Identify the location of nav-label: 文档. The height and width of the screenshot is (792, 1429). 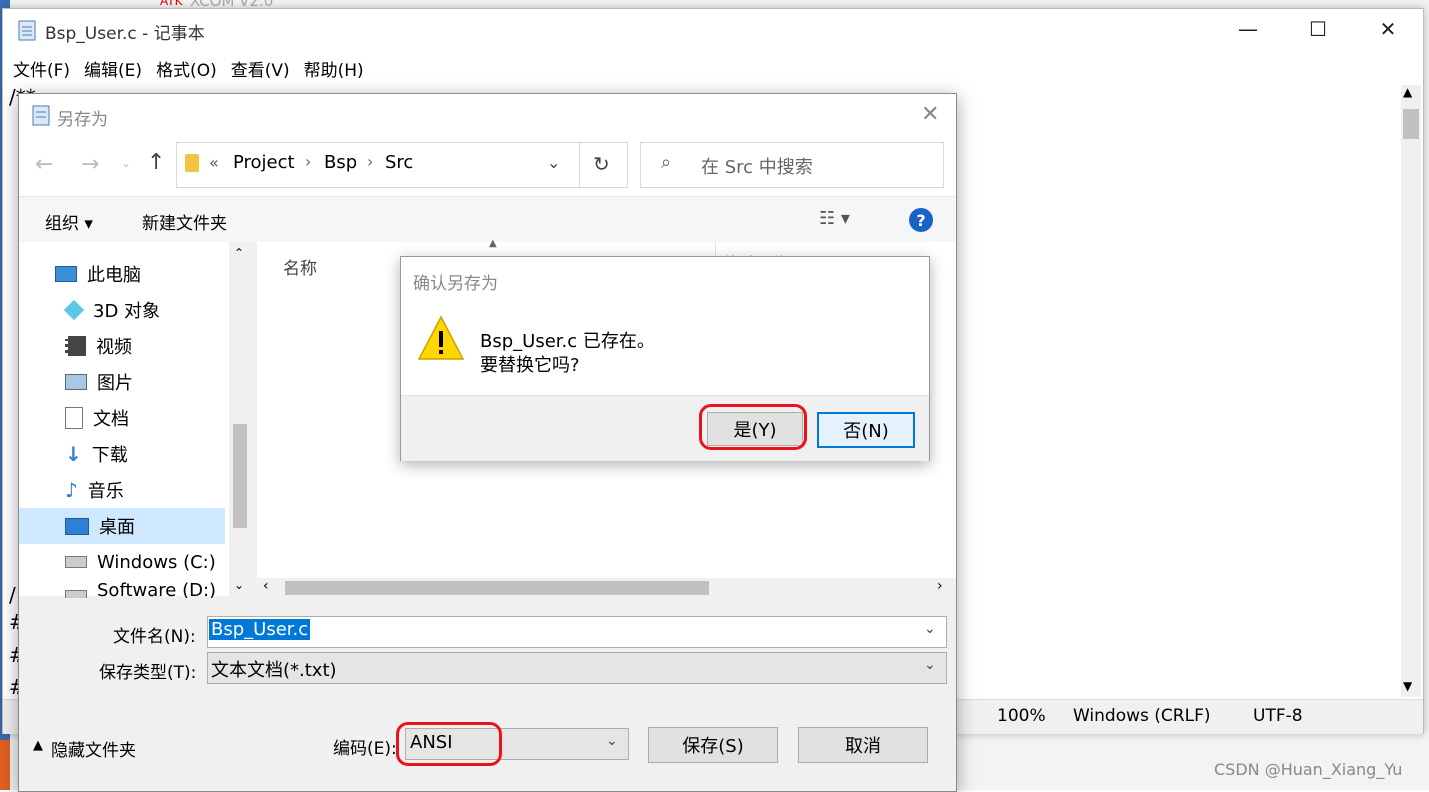
(111, 419).